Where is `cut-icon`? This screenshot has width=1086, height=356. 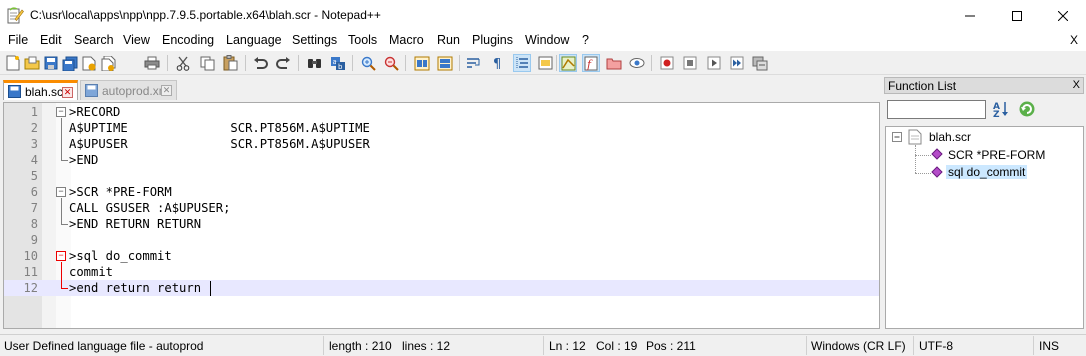 cut-icon is located at coordinates (183, 63).